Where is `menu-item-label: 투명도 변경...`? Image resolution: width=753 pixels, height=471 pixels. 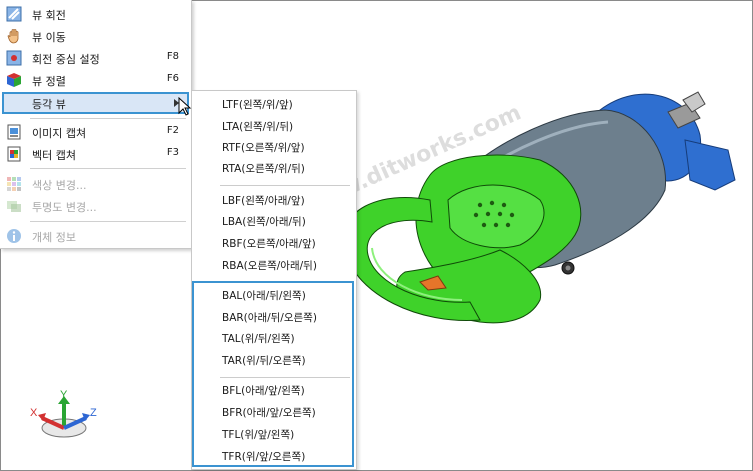 menu-item-label: 투명도 변경... is located at coordinates (64, 207).